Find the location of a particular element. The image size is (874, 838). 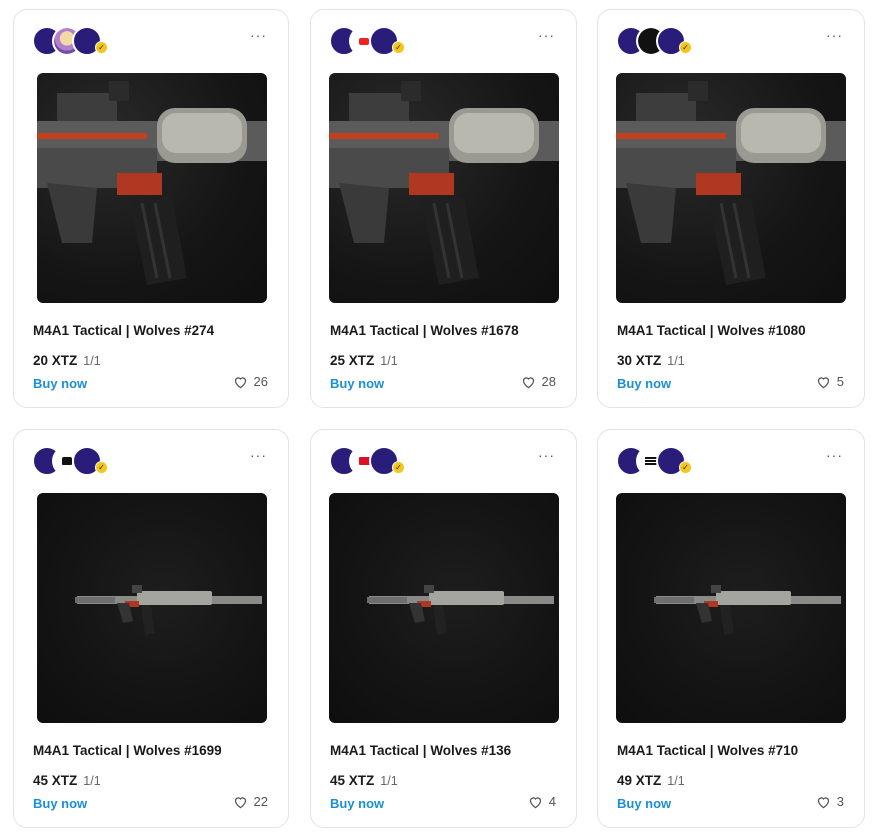

like-button: 22 is located at coordinates (250, 801).